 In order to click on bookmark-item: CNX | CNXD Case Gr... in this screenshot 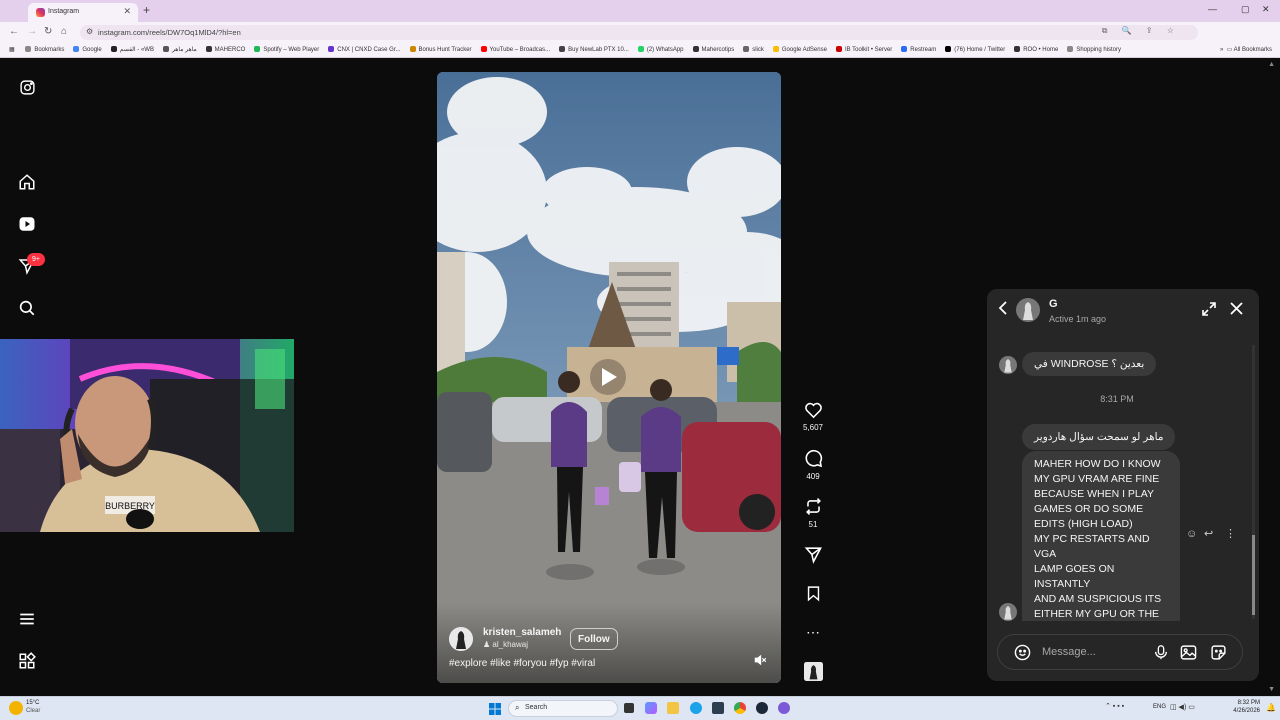, I will do `click(364, 49)`.